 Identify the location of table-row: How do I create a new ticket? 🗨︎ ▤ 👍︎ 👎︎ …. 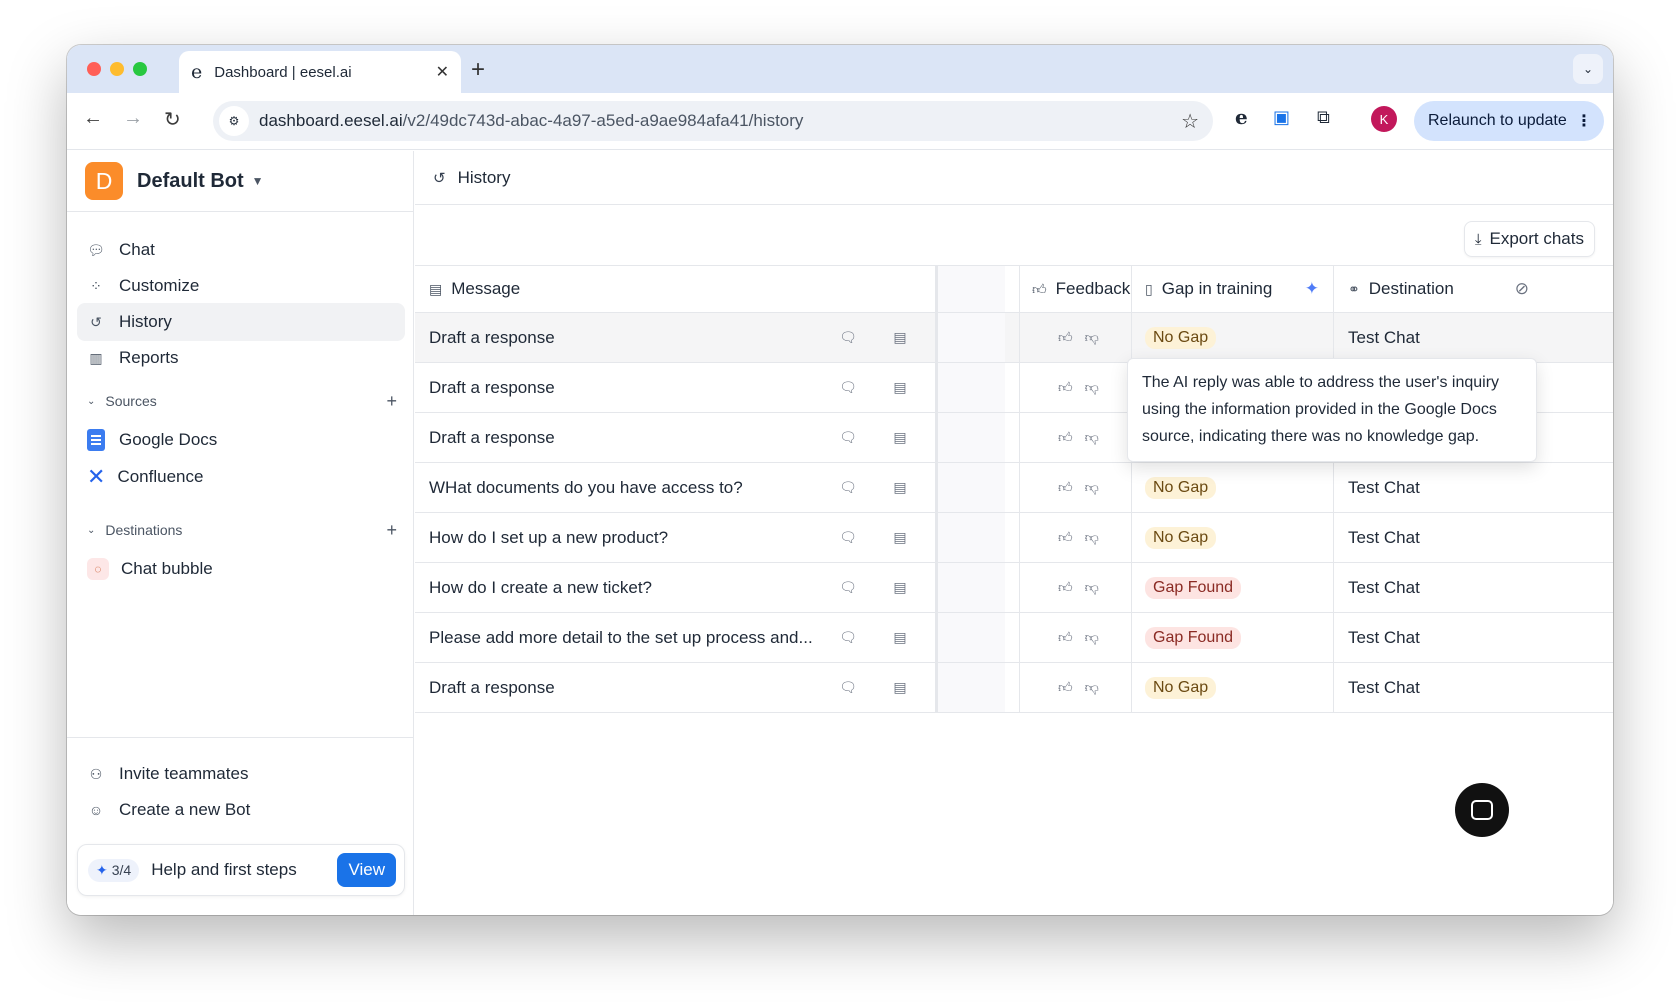
(1014, 588).